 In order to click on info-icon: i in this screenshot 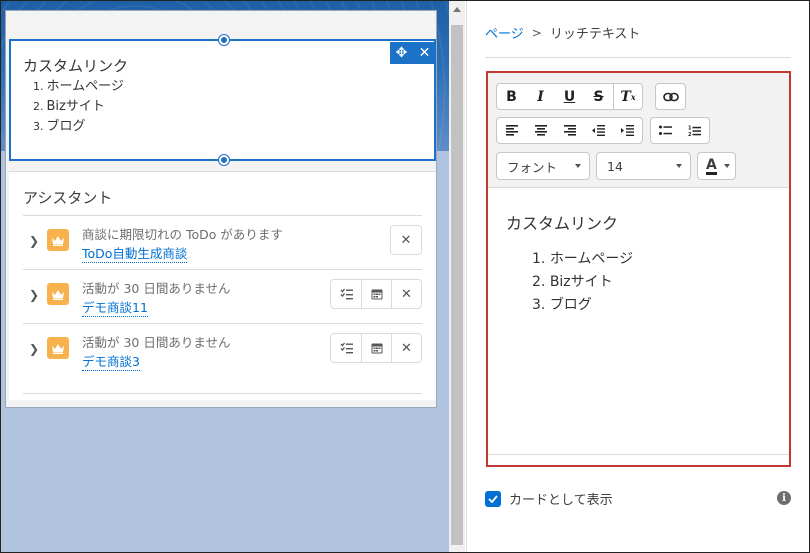, I will do `click(784, 498)`.